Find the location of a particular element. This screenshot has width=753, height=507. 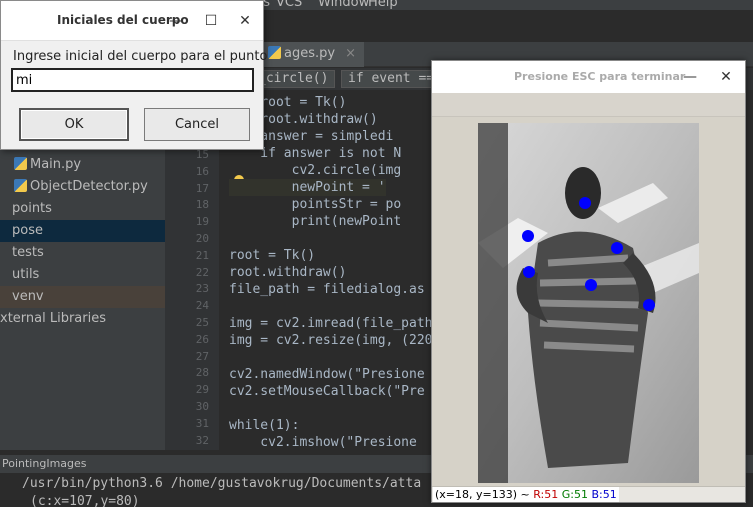

dialog-prompt: Ingrese inicial del cuerpo para el punto is located at coordinates (140, 56).